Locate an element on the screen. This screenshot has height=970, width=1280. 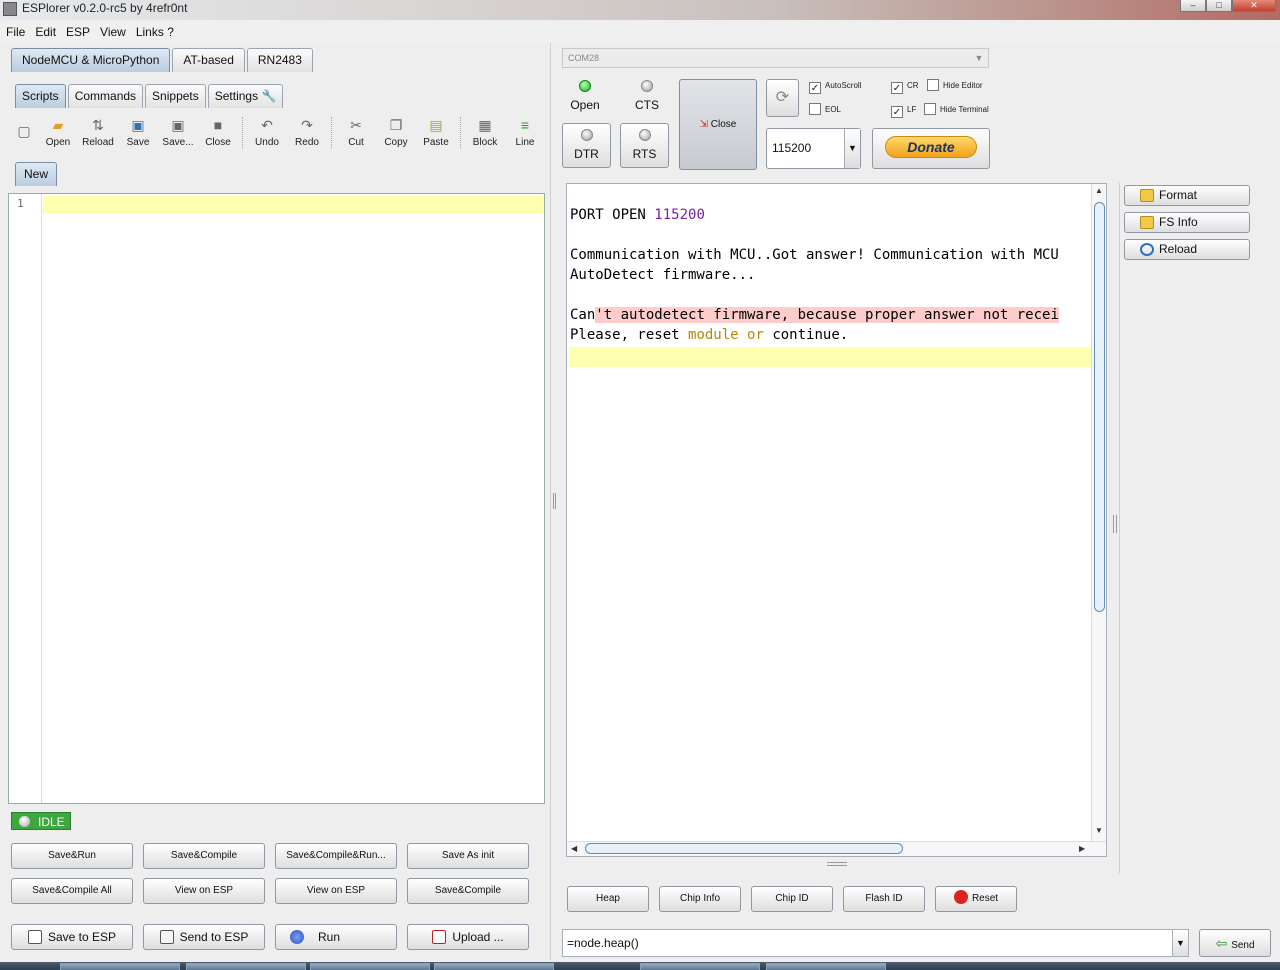
tab-rn2483: RN2483 is located at coordinates (279, 60).